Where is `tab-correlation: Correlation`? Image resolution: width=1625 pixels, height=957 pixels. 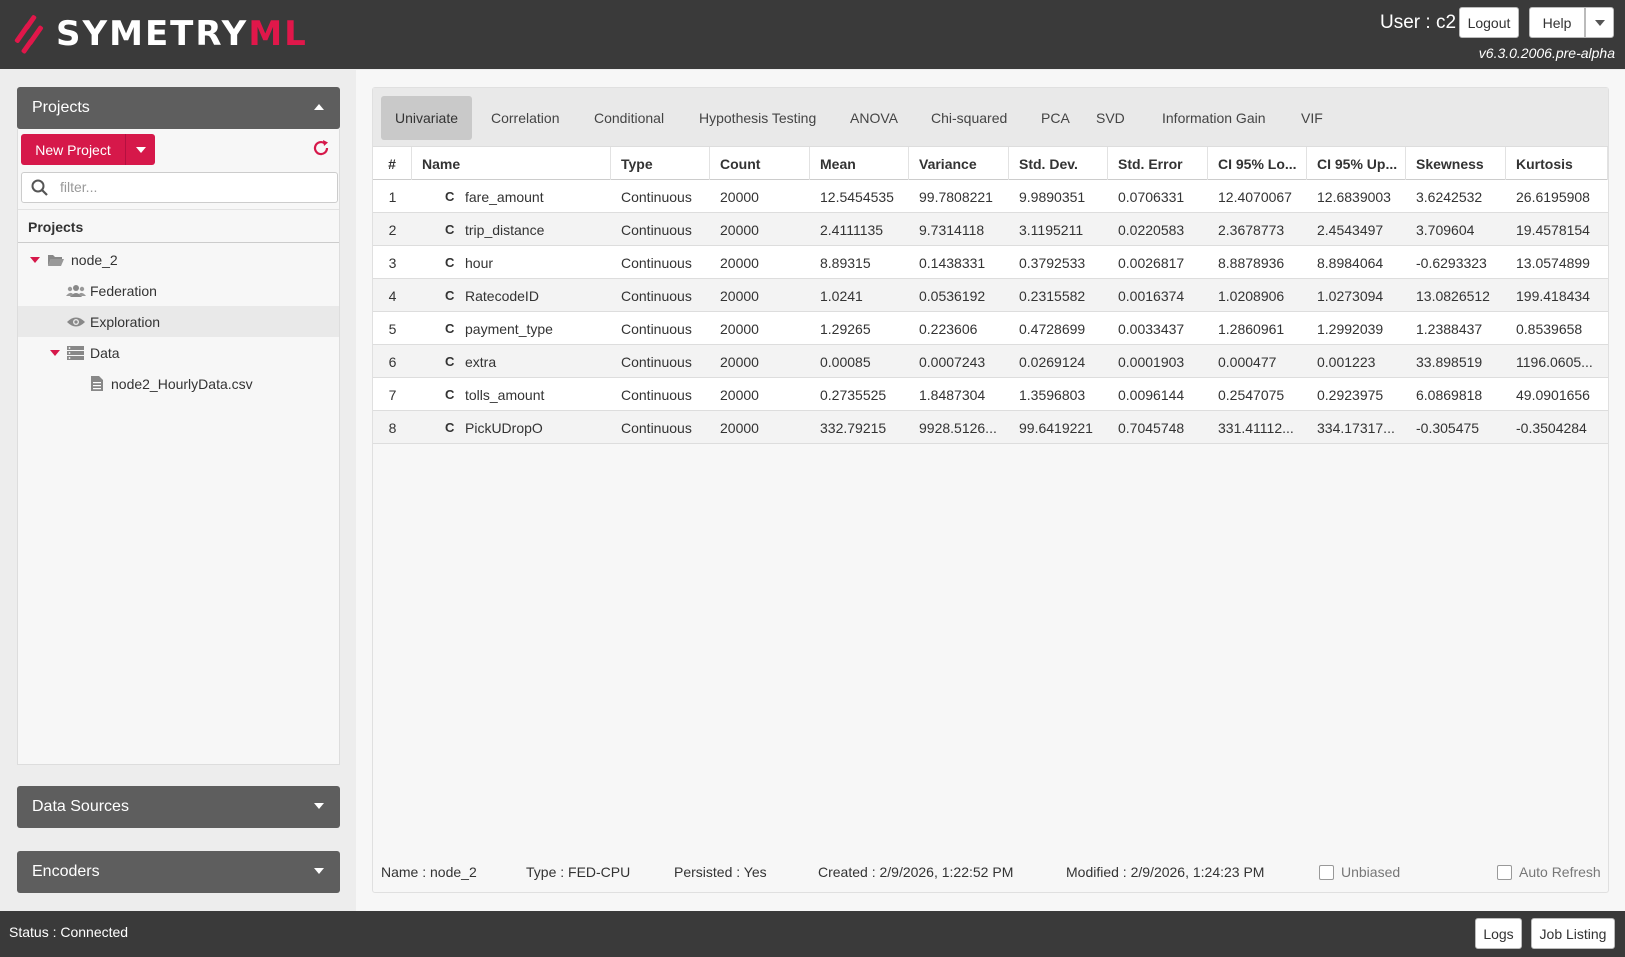
tab-correlation: Correlation is located at coordinates (525, 118).